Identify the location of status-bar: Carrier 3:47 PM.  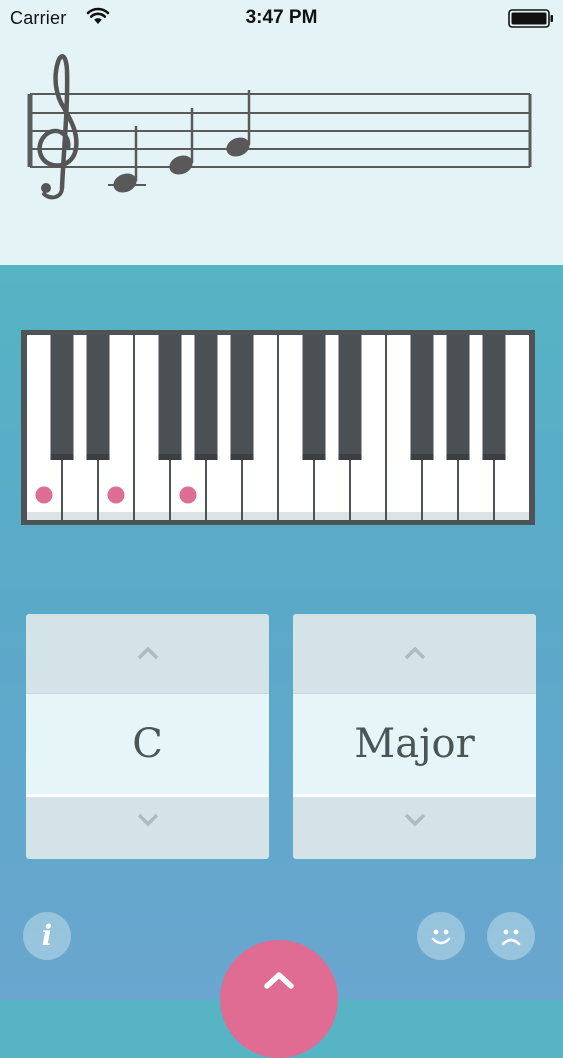
(281, 18).